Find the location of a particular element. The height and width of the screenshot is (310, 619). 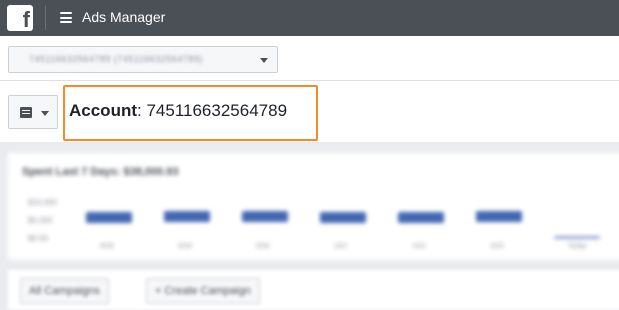

hamburger-menu-icon is located at coordinates (66, 17).